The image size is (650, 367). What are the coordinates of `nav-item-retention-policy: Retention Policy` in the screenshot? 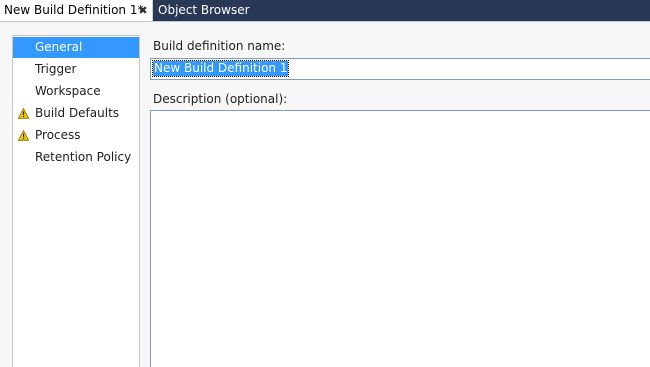 It's located at (76, 157).